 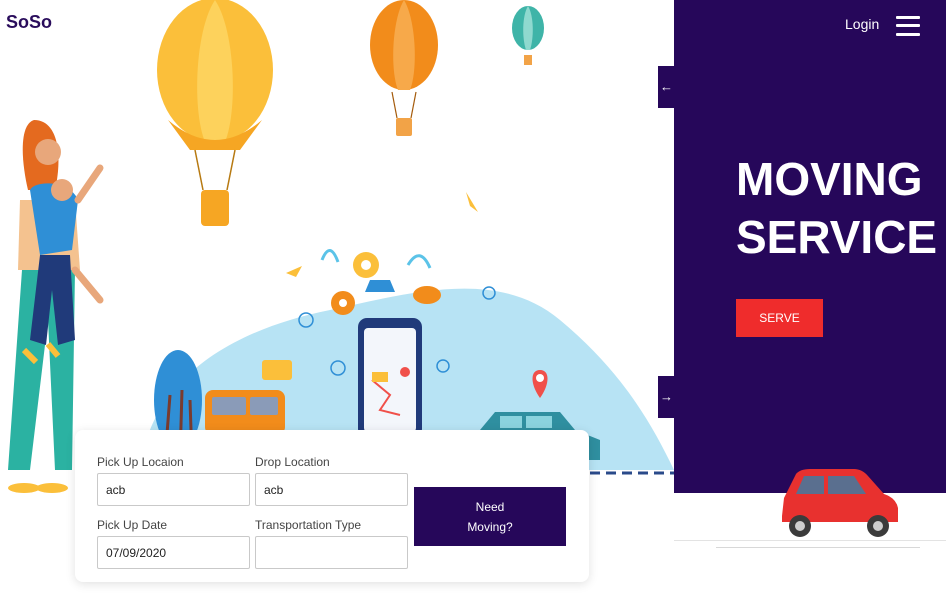 What do you see at coordinates (666, 87) in the screenshot?
I see `arrow-left-icon: ←` at bounding box center [666, 87].